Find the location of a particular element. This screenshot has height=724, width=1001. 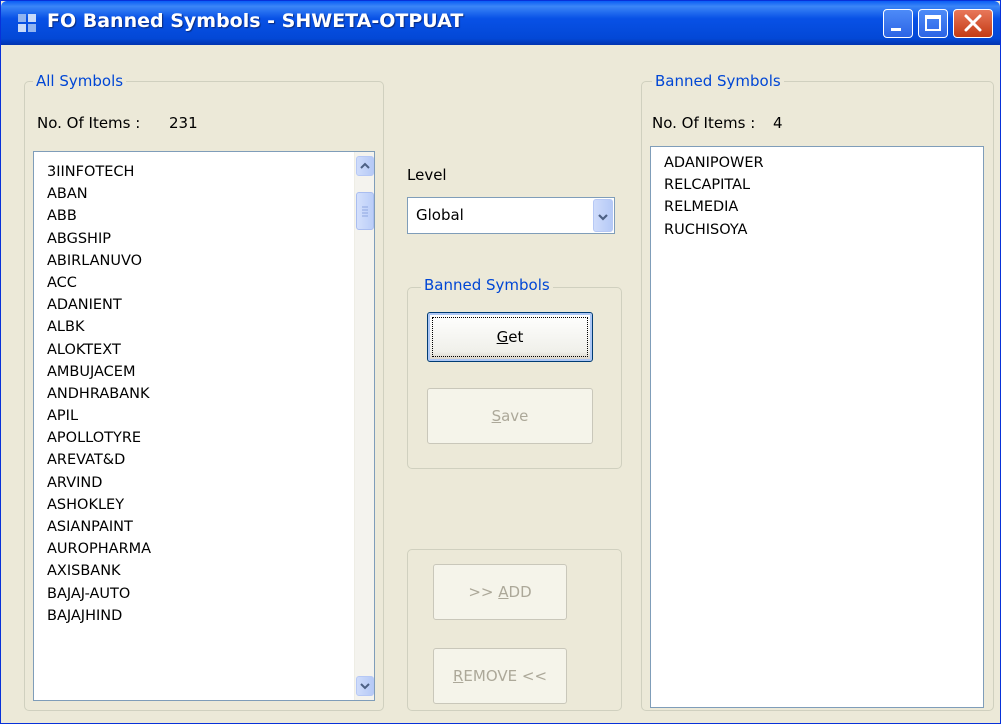

minimize-button is located at coordinates (898, 23).